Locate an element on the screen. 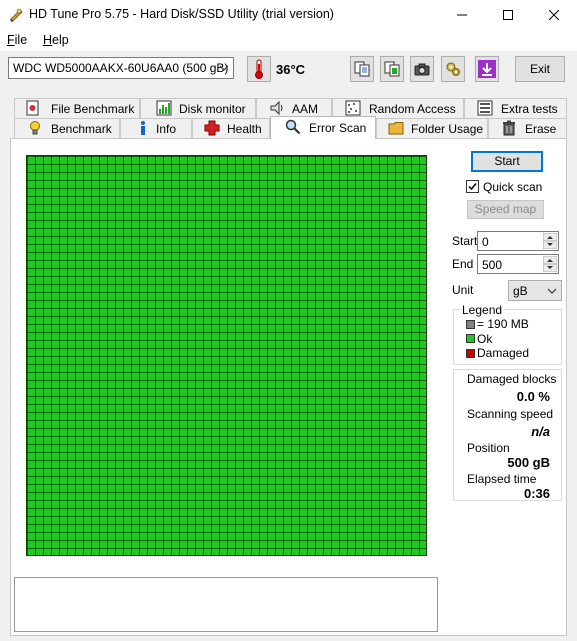 Image resolution: width=577 pixels, height=641 pixels. menu-help-hotkey: H is located at coordinates (48, 40).